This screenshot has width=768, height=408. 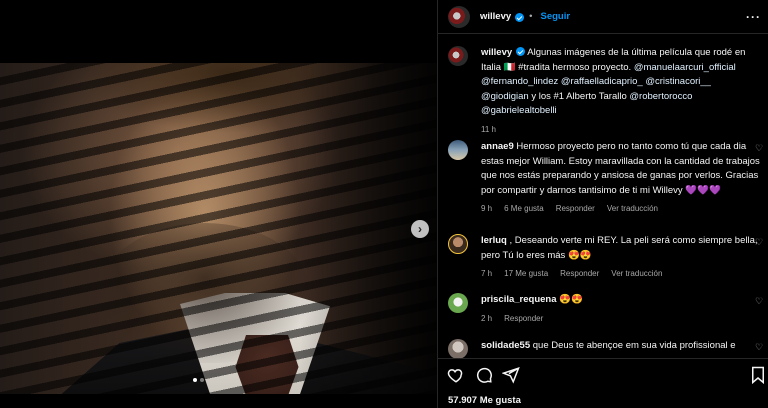 What do you see at coordinates (579, 96) in the screenshot?
I see `caption-text: y los #1 Alberto Tarallo` at bounding box center [579, 96].